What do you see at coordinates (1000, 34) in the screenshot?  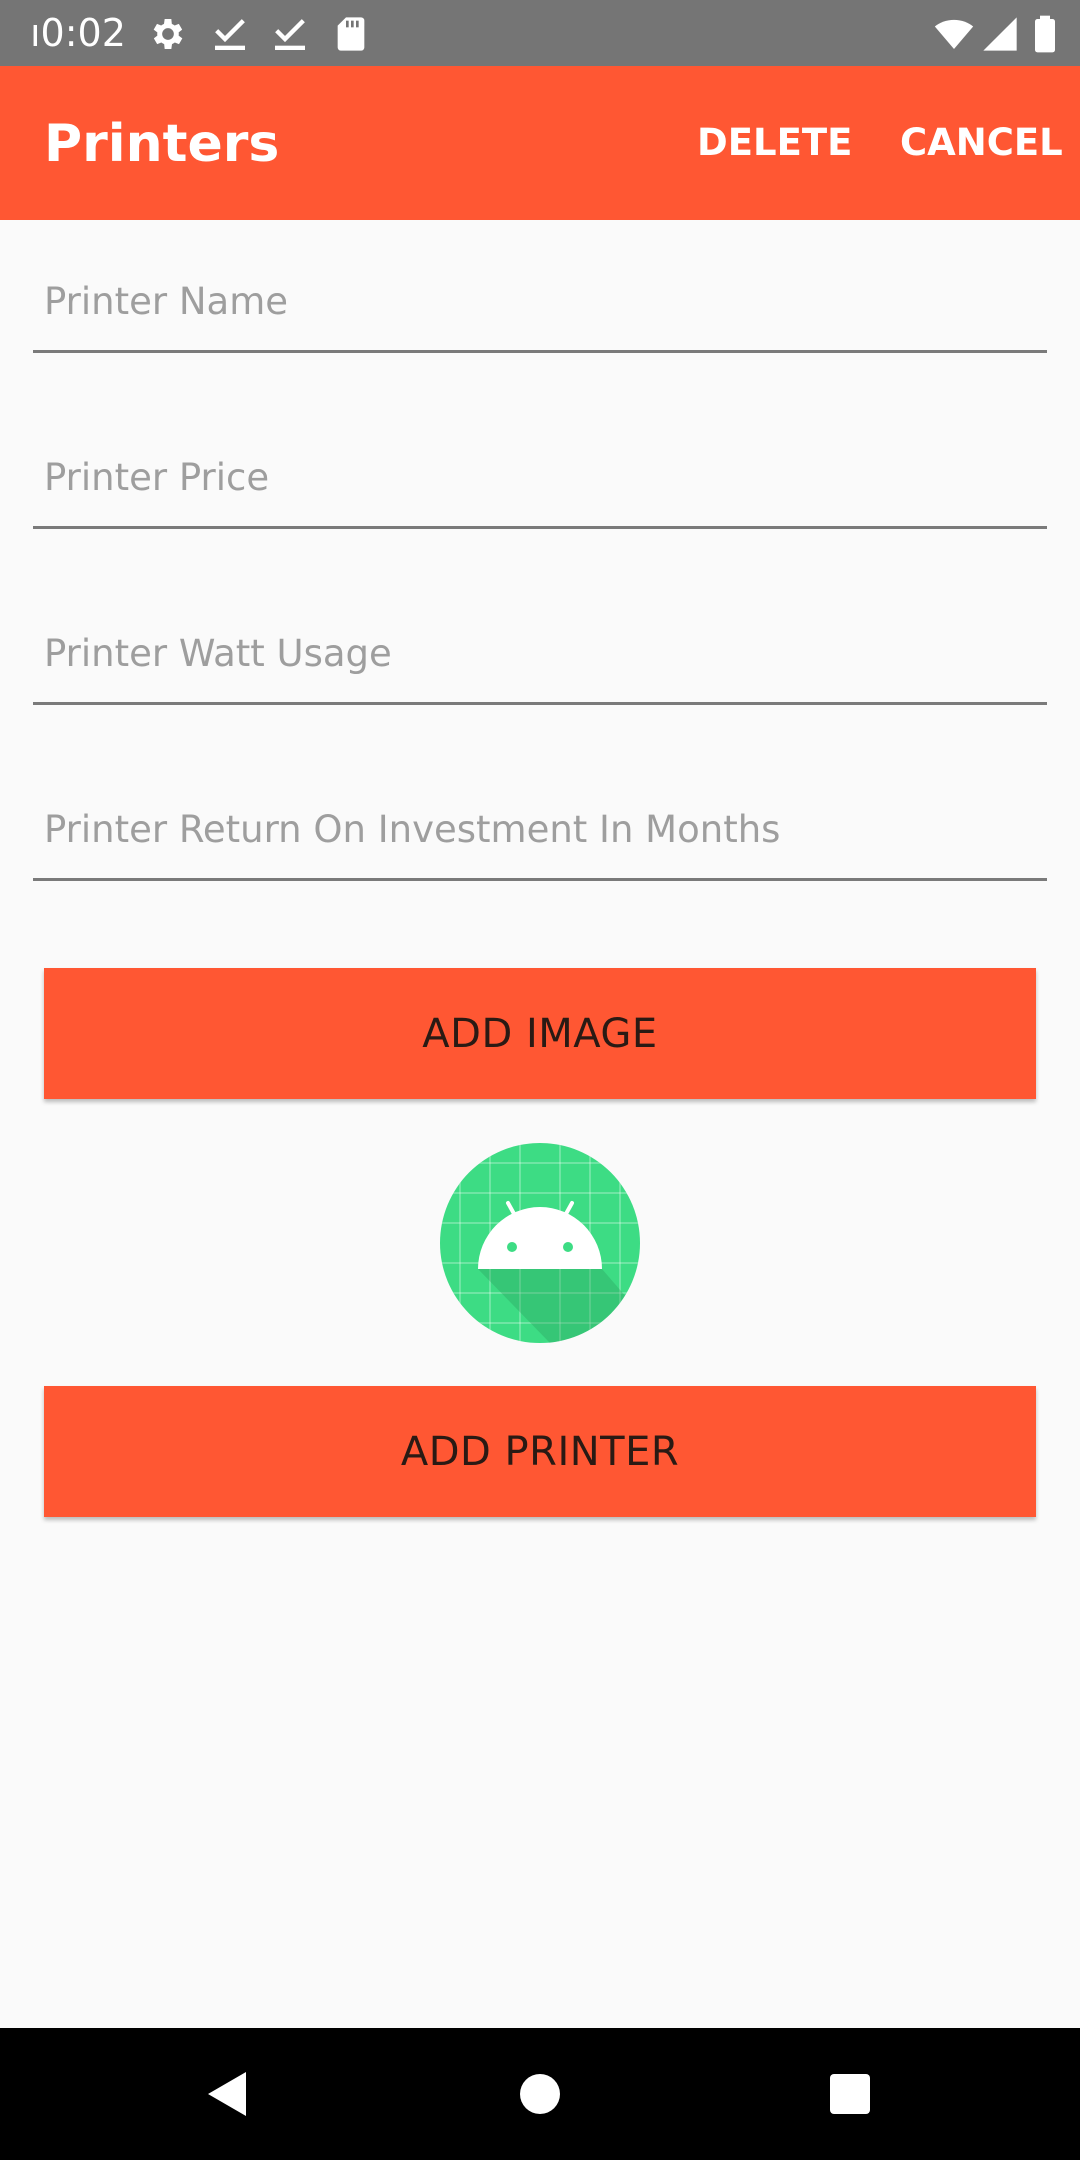 I see `cell-signal-icon` at bounding box center [1000, 34].